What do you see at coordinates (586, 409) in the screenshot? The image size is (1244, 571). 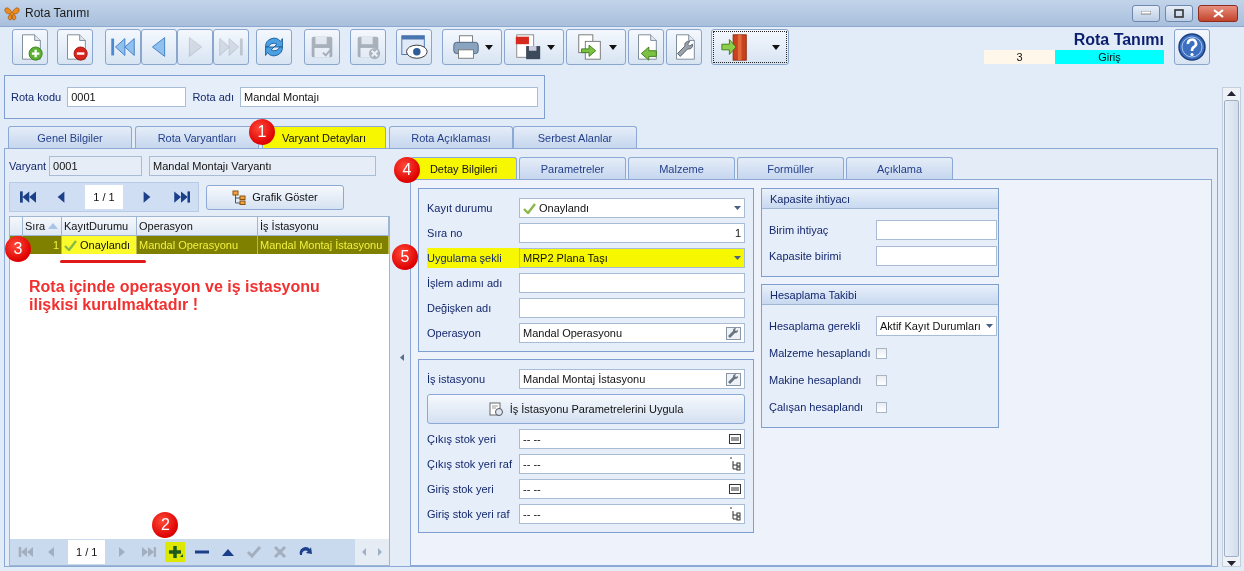 I see `apply-button: İş İstasyonu Parametrelerini Uygula` at bounding box center [586, 409].